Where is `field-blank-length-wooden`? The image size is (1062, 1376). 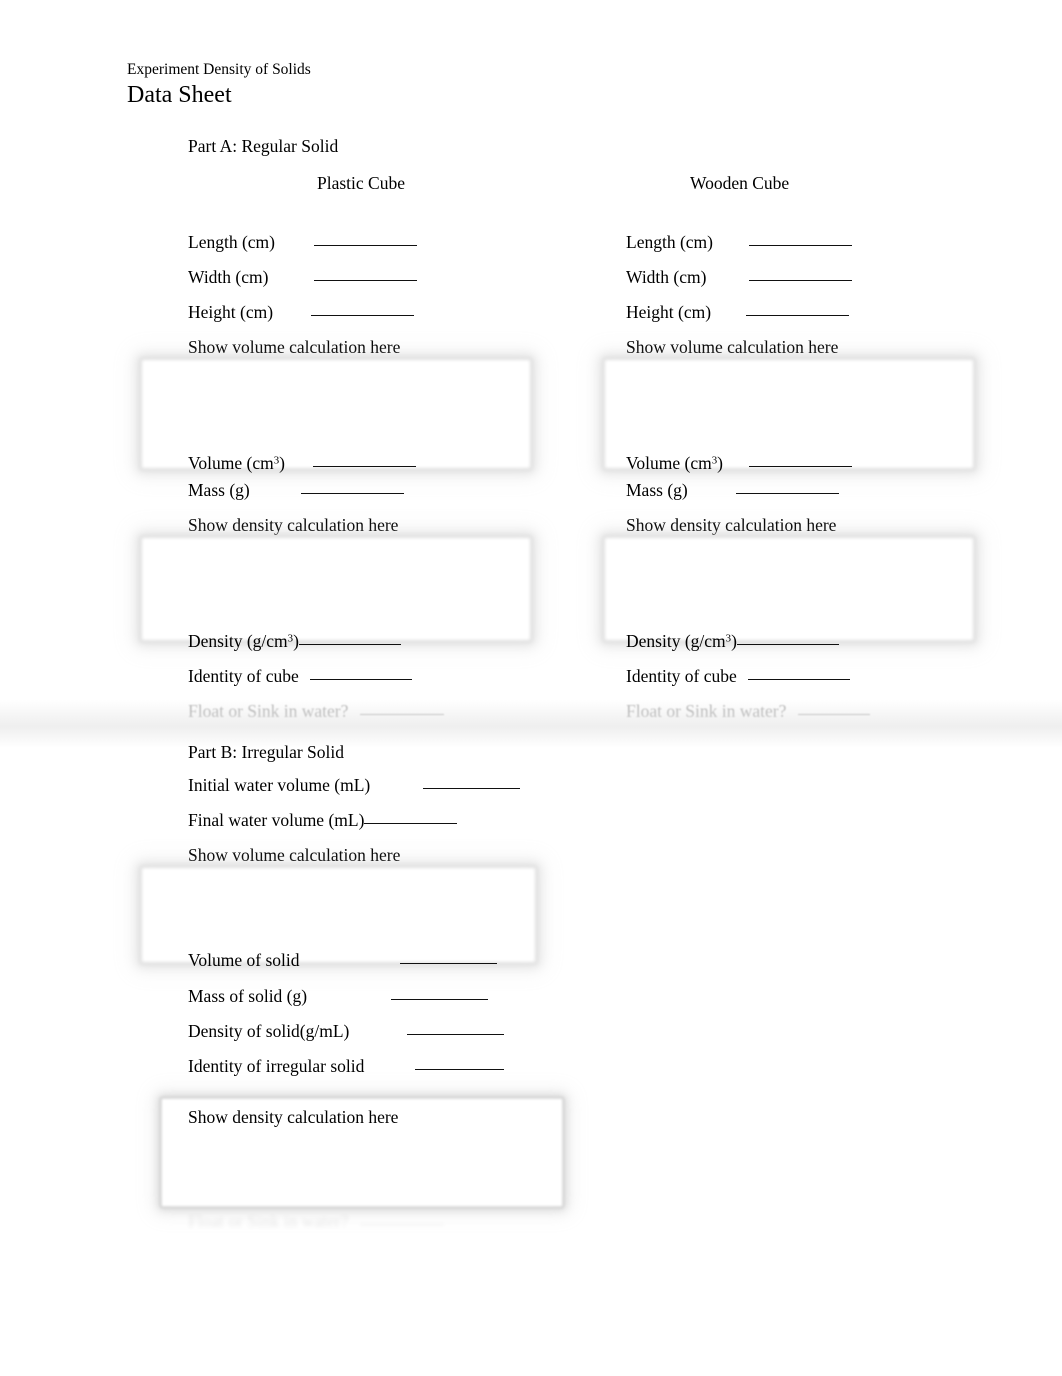 field-blank-length-wooden is located at coordinates (801, 245).